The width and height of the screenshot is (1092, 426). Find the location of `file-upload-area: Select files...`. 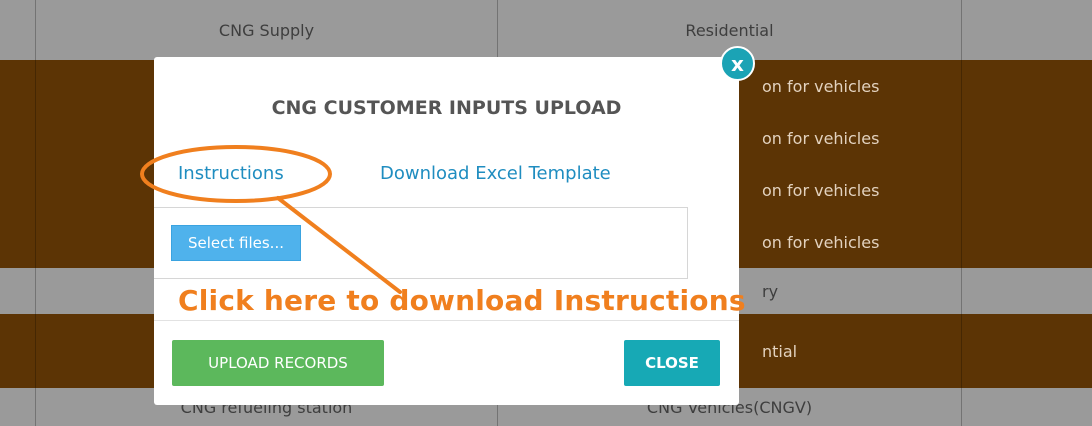

file-upload-area: Select files... is located at coordinates (421, 243).